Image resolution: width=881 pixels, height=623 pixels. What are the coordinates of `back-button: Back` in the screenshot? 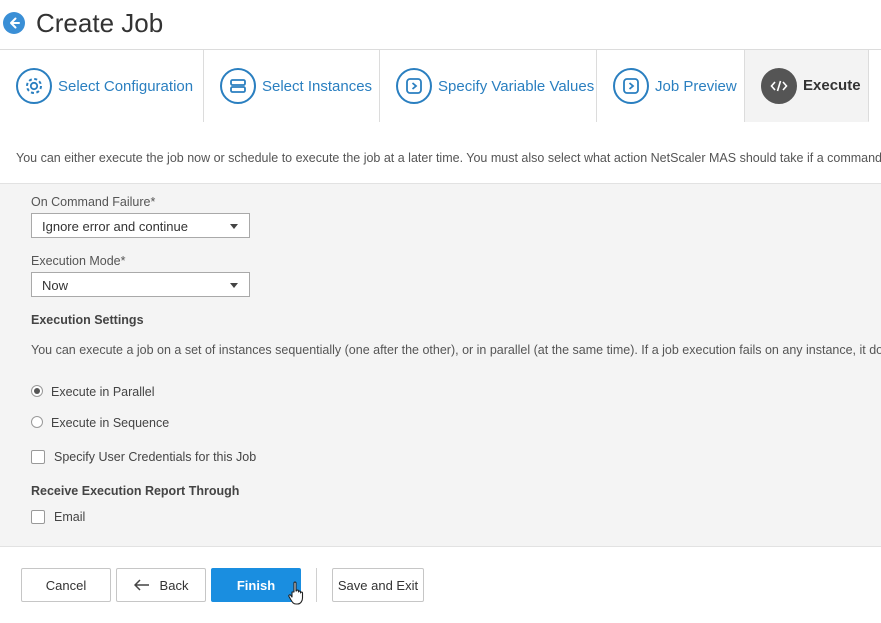 It's located at (161, 585).